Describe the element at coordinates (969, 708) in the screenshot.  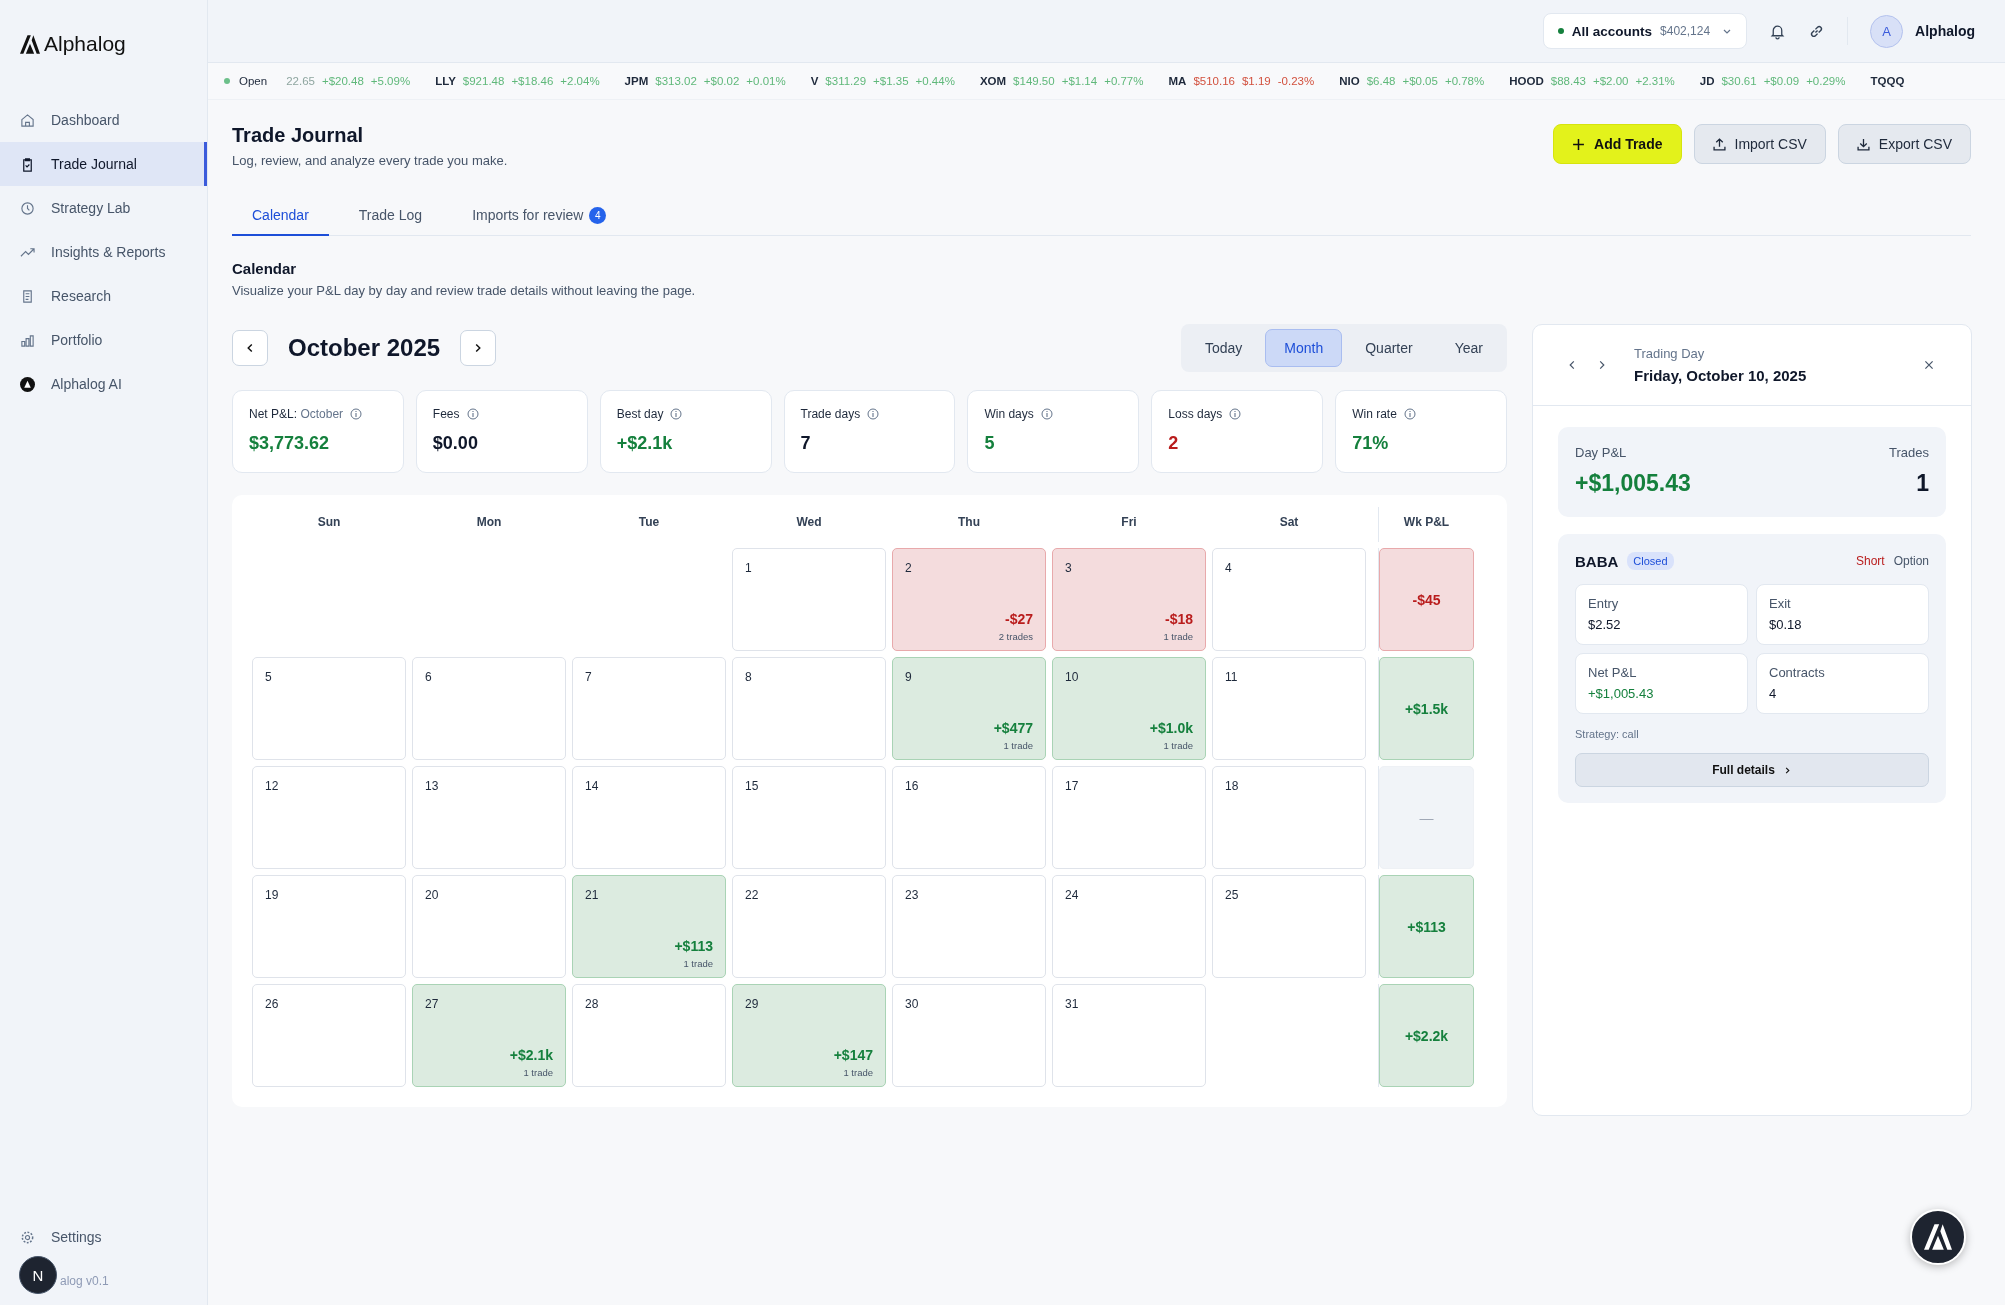
I see `day-cell: 9 +$477 1 trade` at that location.